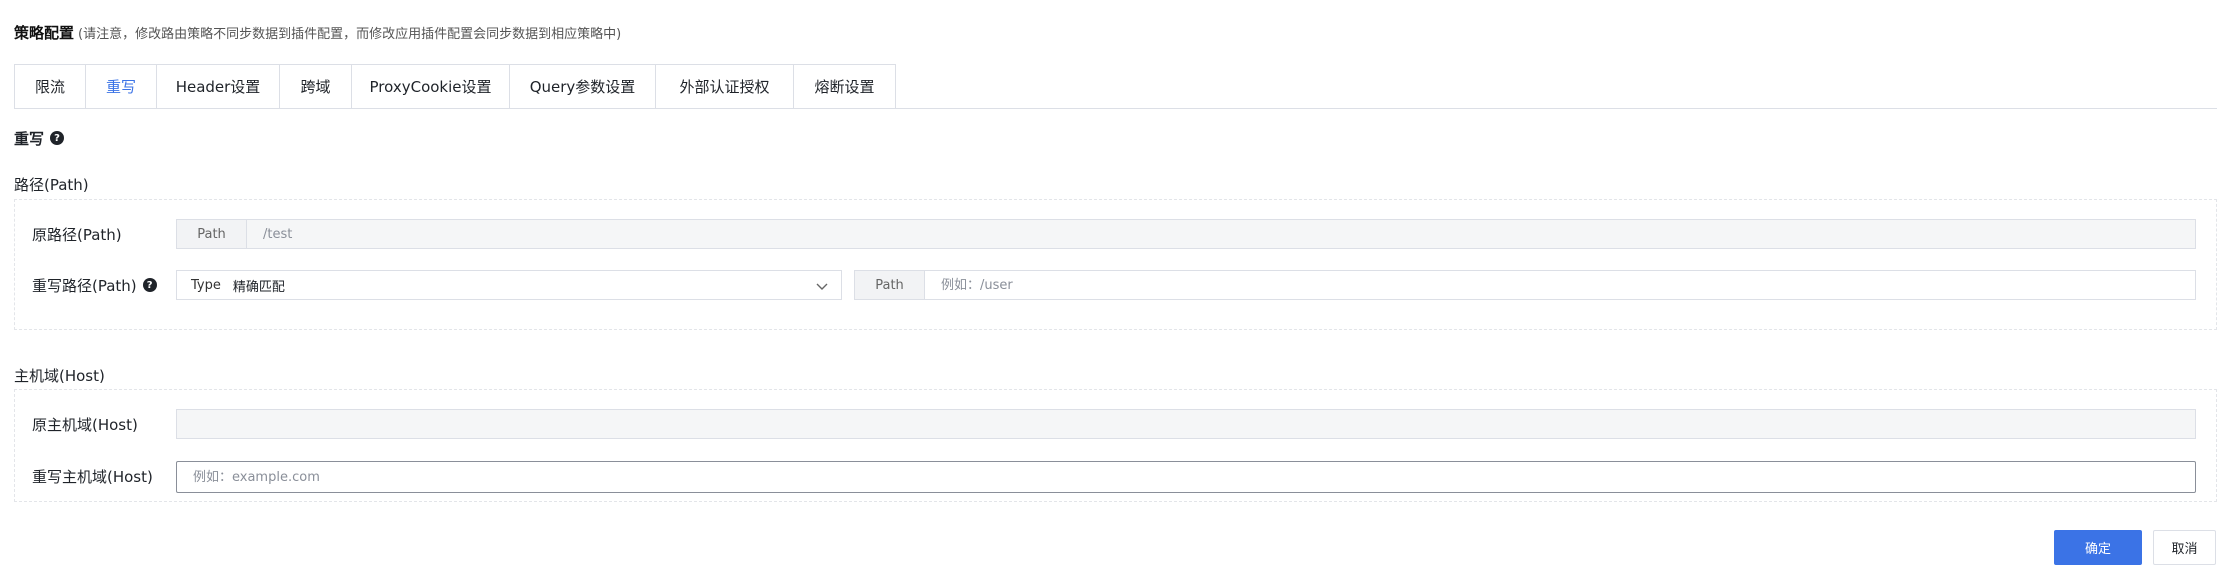 This screenshot has height=579, width=2231. Describe the element at coordinates (92, 476) in the screenshot. I see `rewrite-host-label: 重写主机域(Host)` at that location.